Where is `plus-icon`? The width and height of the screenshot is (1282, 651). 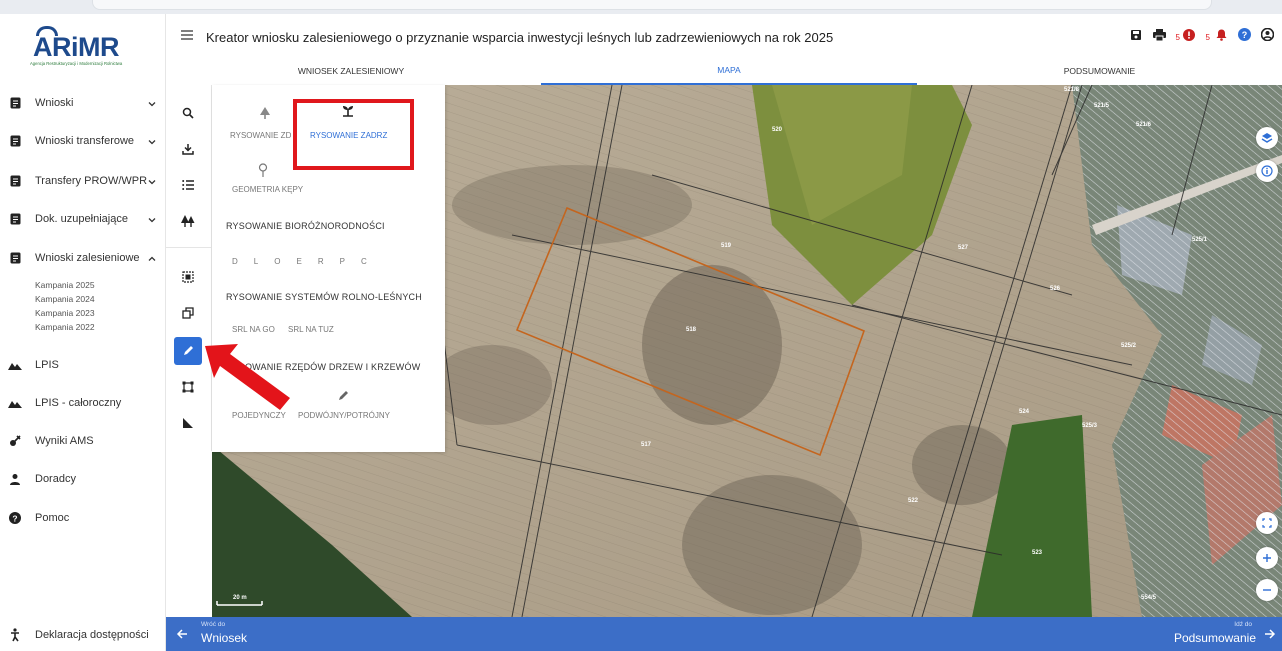 plus-icon is located at coordinates (1267, 558).